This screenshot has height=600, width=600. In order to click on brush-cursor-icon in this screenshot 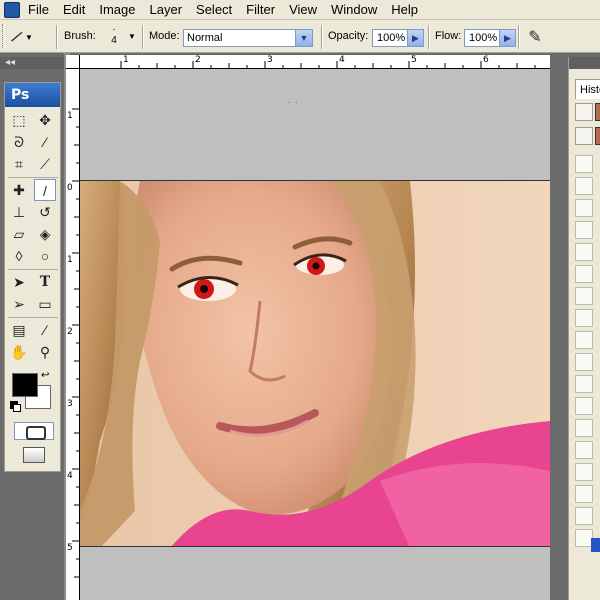, I will do `click(294, 103)`.